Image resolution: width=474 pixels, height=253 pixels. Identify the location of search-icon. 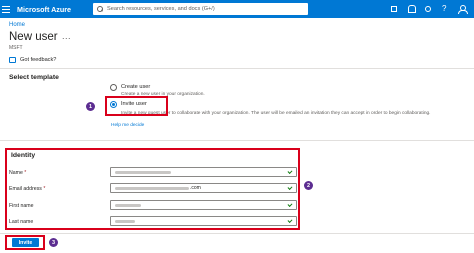
(100, 9).